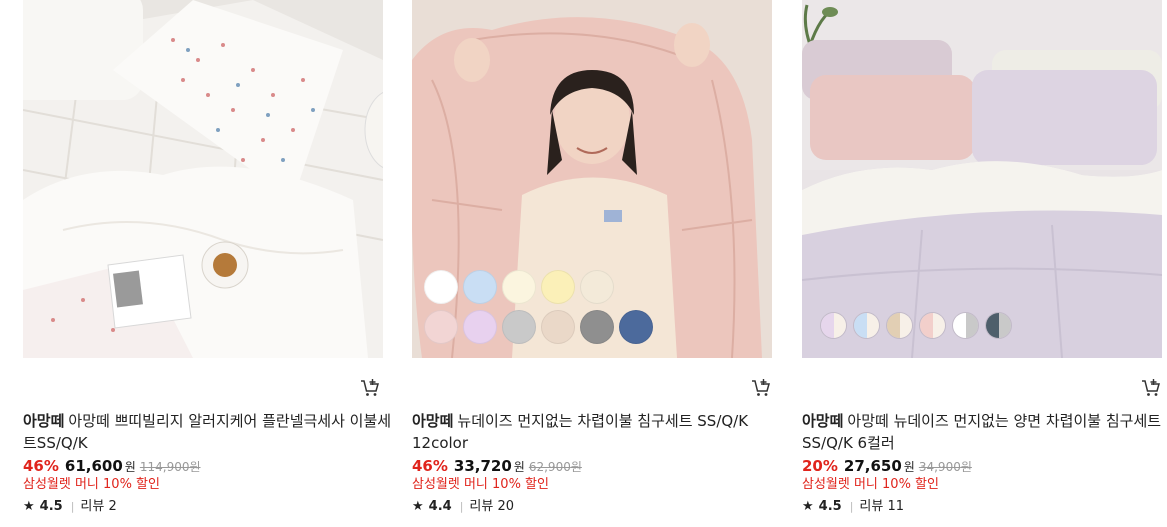  What do you see at coordinates (882, 506) in the screenshot?
I see `review-count: 리뷰 11` at bounding box center [882, 506].